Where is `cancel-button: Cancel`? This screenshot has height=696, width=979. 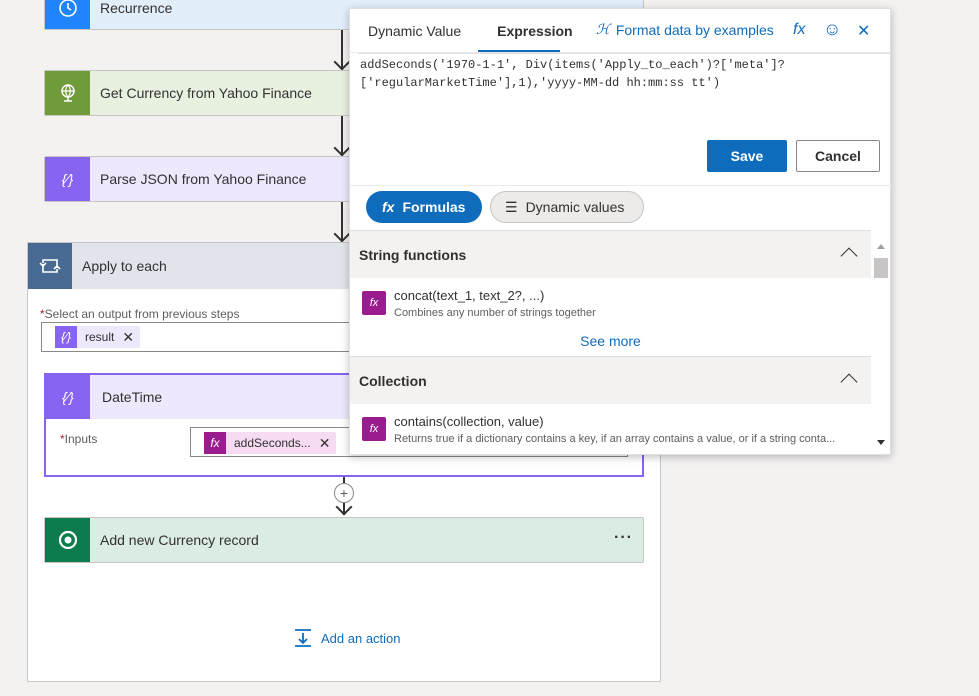
cancel-button: Cancel is located at coordinates (838, 156).